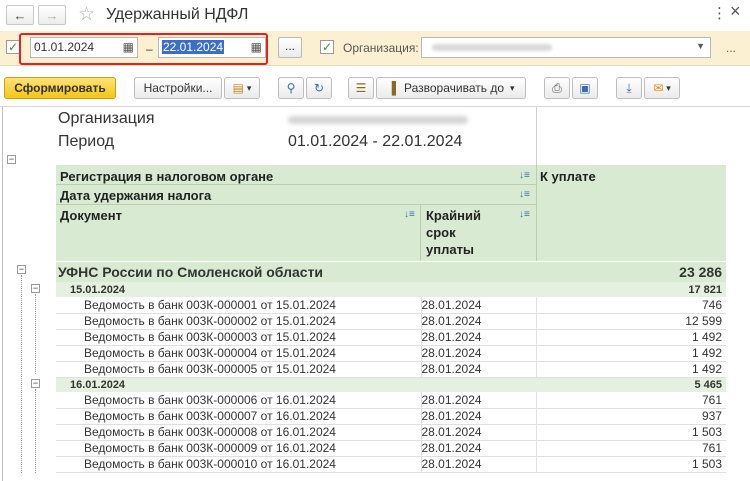  I want to click on search-button: ⚲, so click(291, 88).